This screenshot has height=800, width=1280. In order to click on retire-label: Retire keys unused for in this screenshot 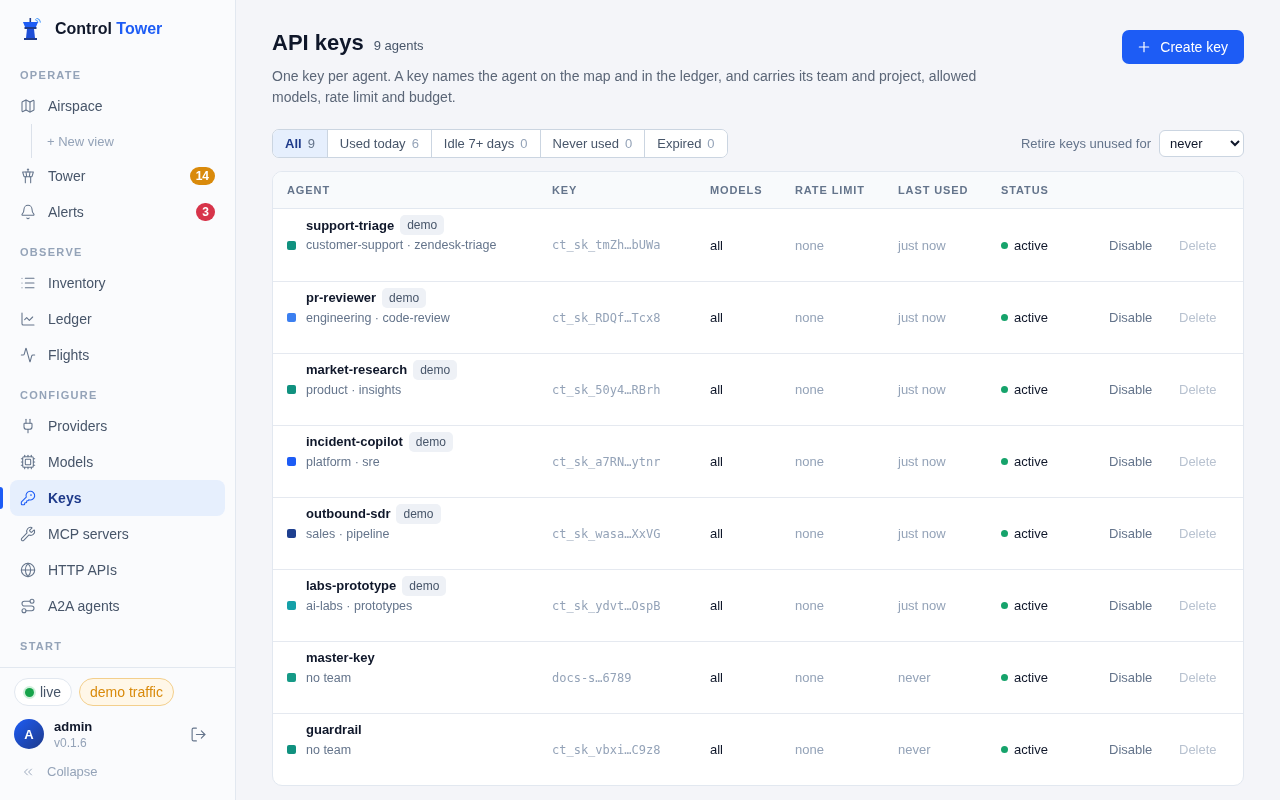, I will do `click(1085, 143)`.